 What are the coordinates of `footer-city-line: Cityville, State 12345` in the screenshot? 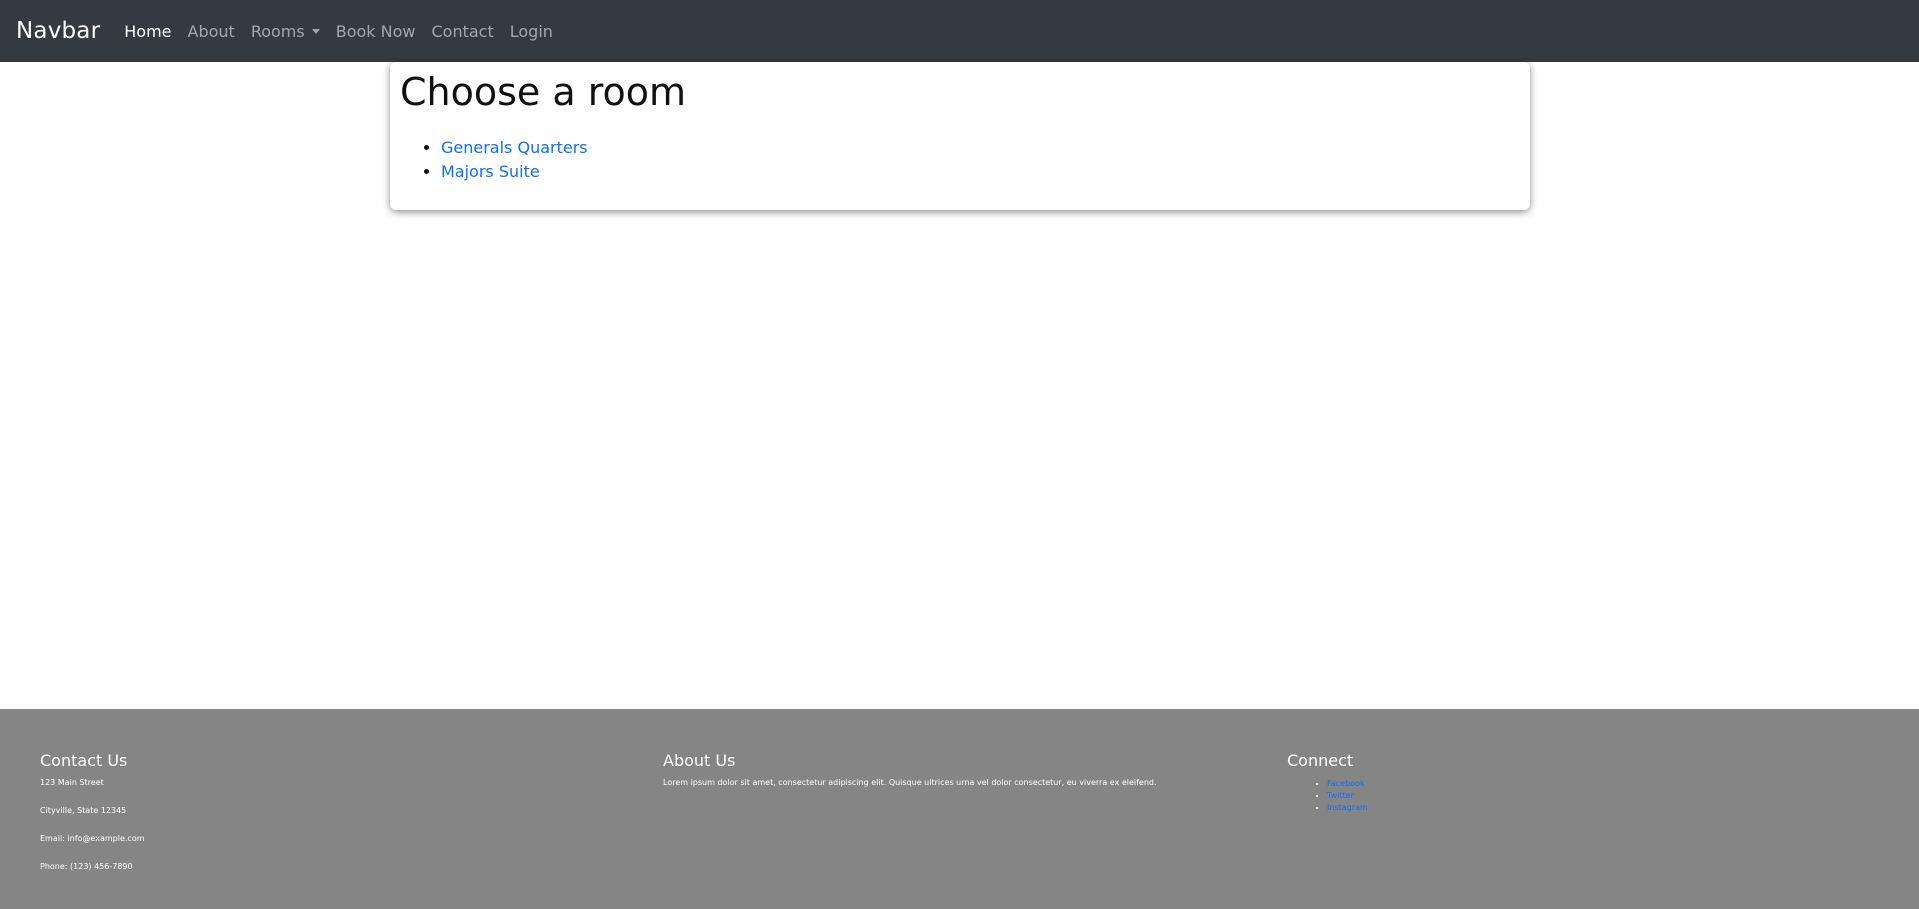 It's located at (83, 810).